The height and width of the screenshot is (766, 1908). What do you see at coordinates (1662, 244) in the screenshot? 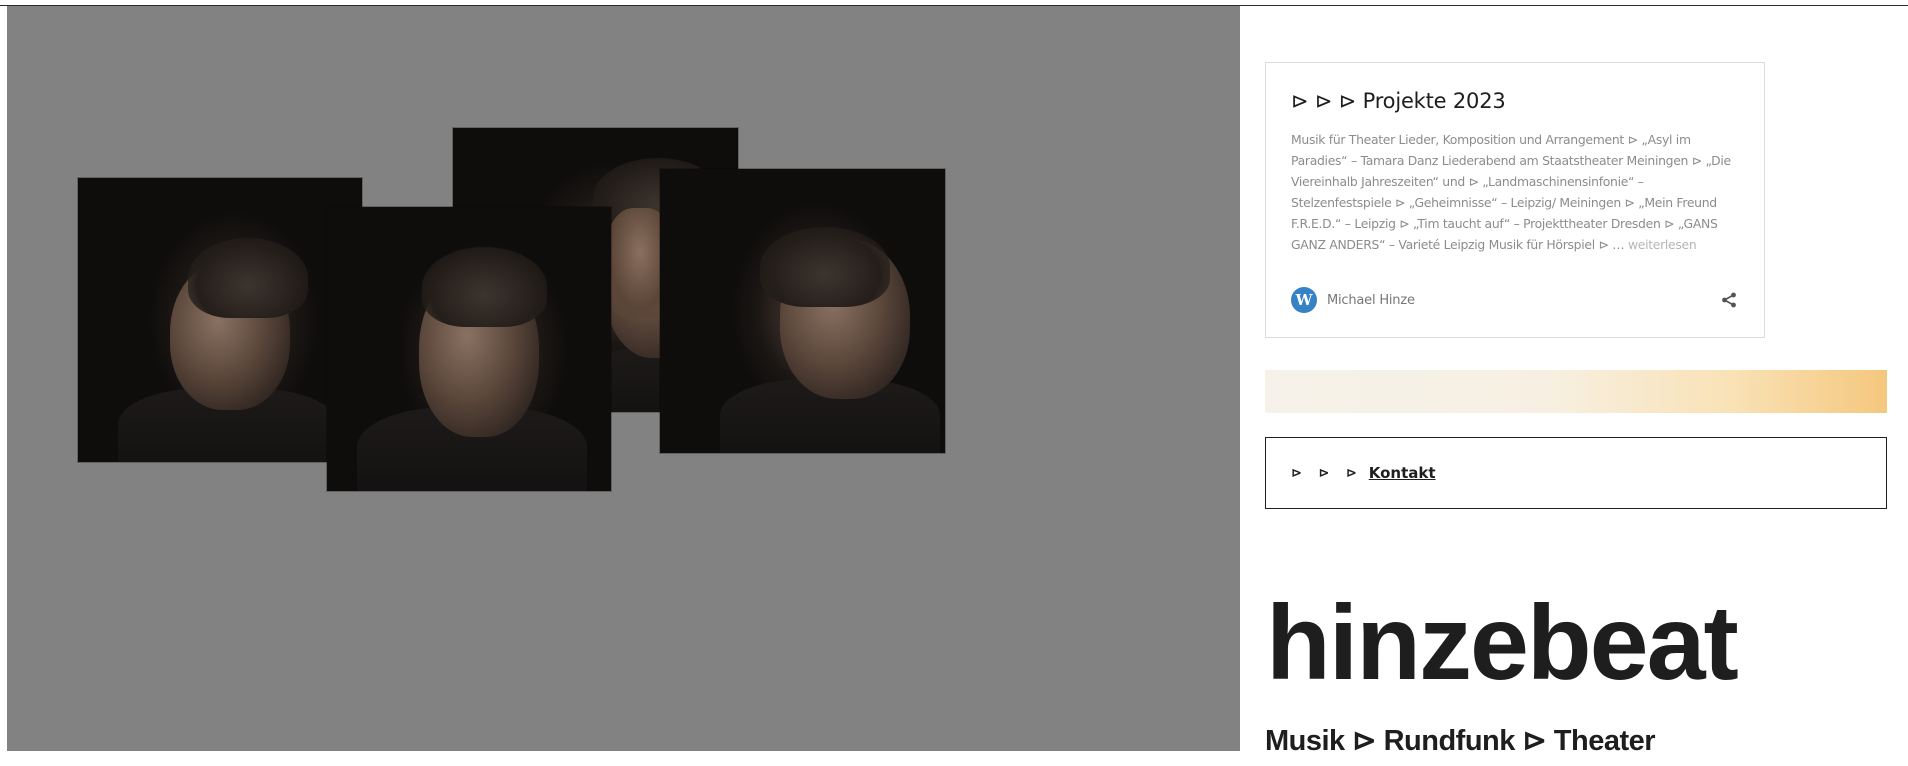
I see `read-more-link: weiterlesen` at bounding box center [1662, 244].